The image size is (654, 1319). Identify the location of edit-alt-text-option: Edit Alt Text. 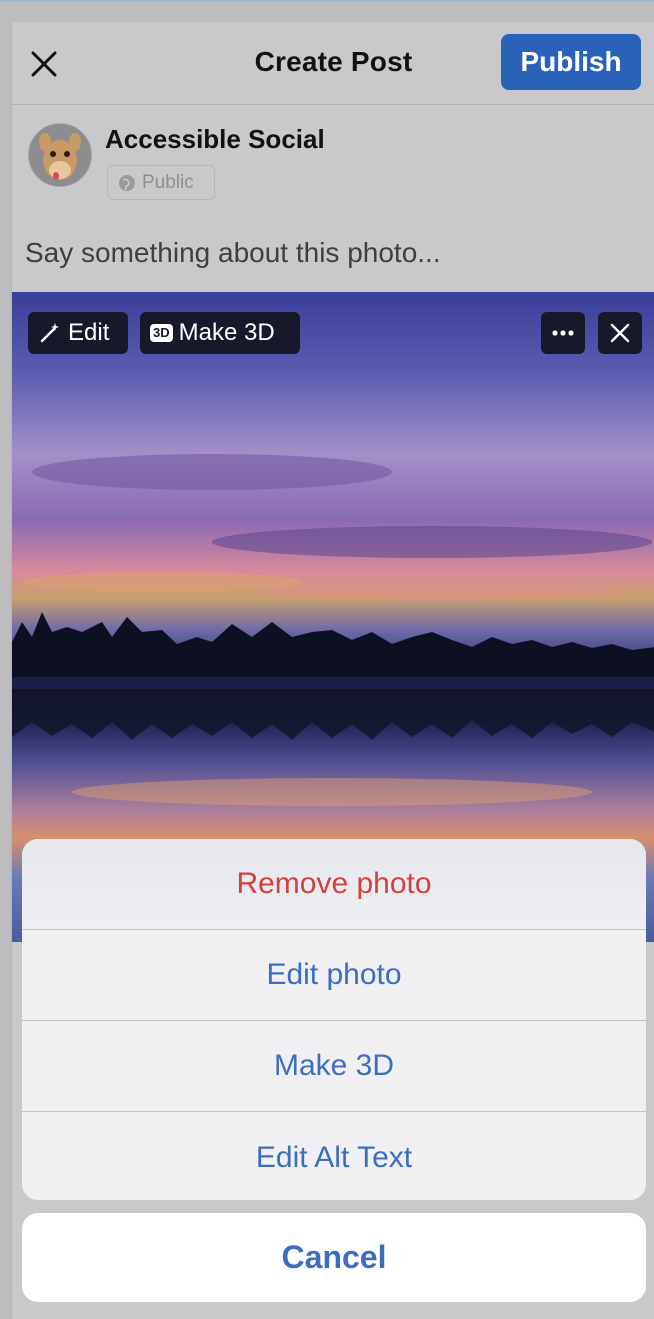
(334, 1156).